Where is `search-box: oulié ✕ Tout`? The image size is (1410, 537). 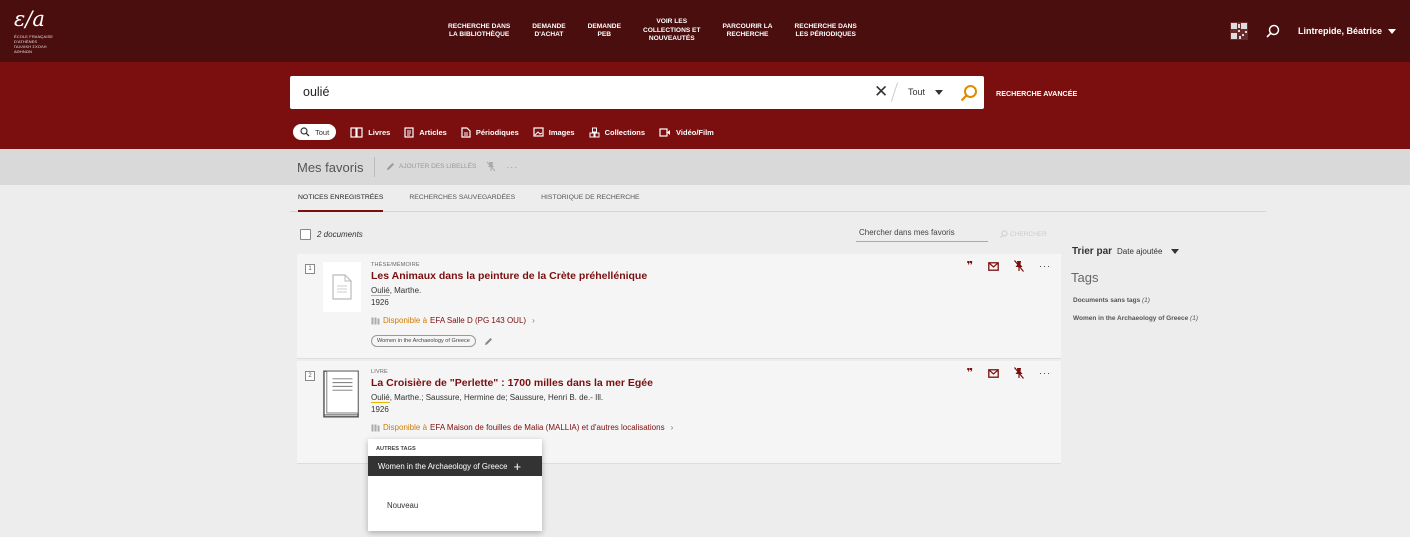
search-box: oulié ✕ Tout is located at coordinates (637, 92).